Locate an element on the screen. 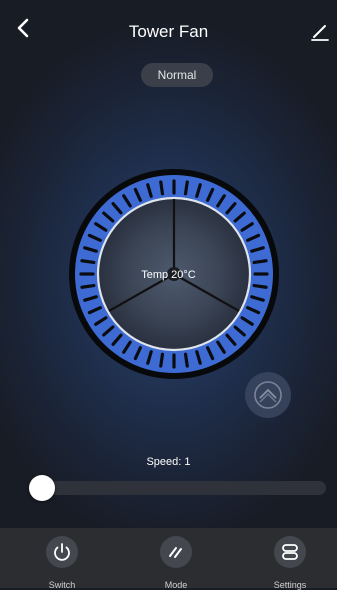  nav-settings: Settings is located at coordinates (290, 563).